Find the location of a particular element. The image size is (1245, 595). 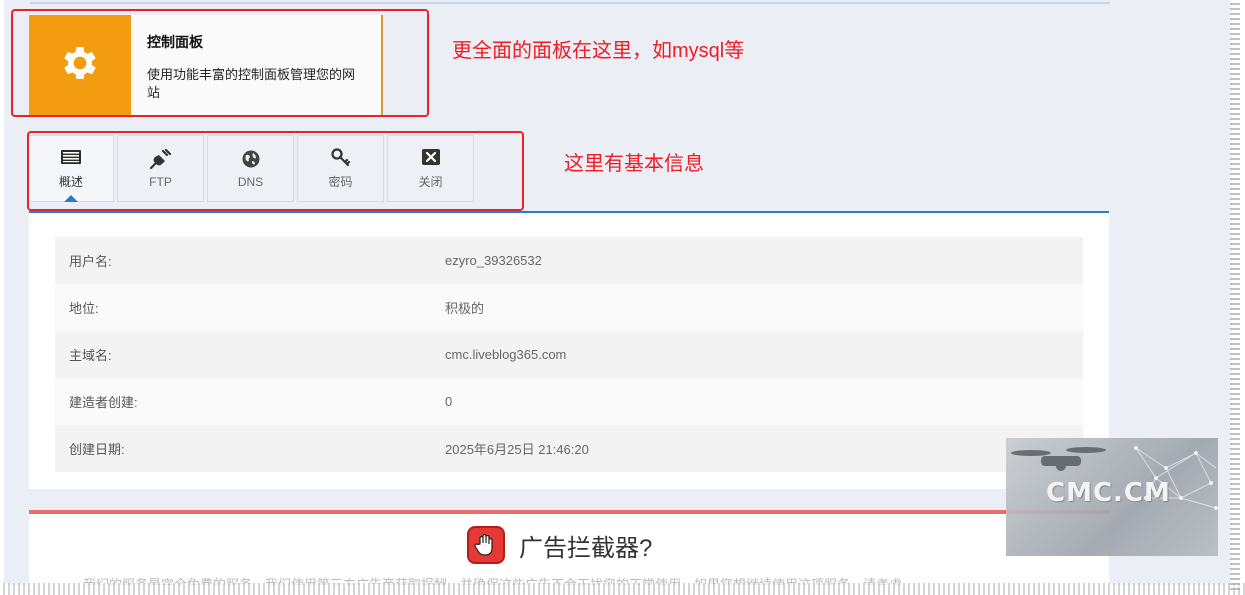

info-label: 创建日期: is located at coordinates (97, 449).